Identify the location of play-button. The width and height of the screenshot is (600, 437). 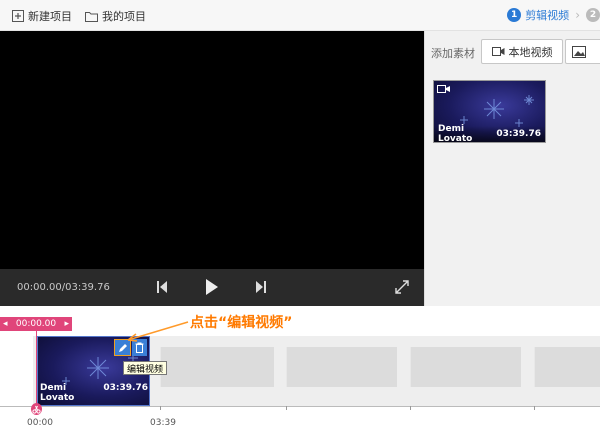
(212, 288).